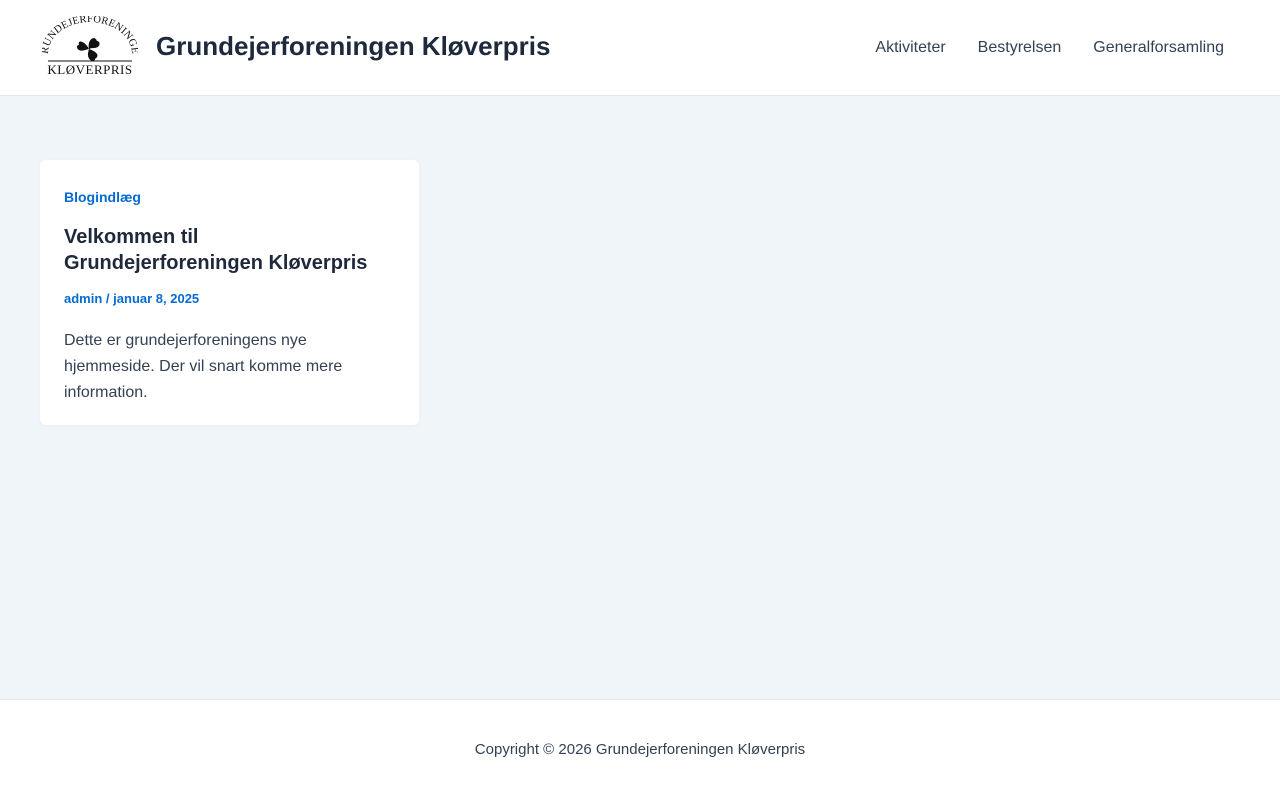  What do you see at coordinates (90, 35) in the screenshot?
I see `svg-text: GRUNDEJERFORENINGEN` at bounding box center [90, 35].